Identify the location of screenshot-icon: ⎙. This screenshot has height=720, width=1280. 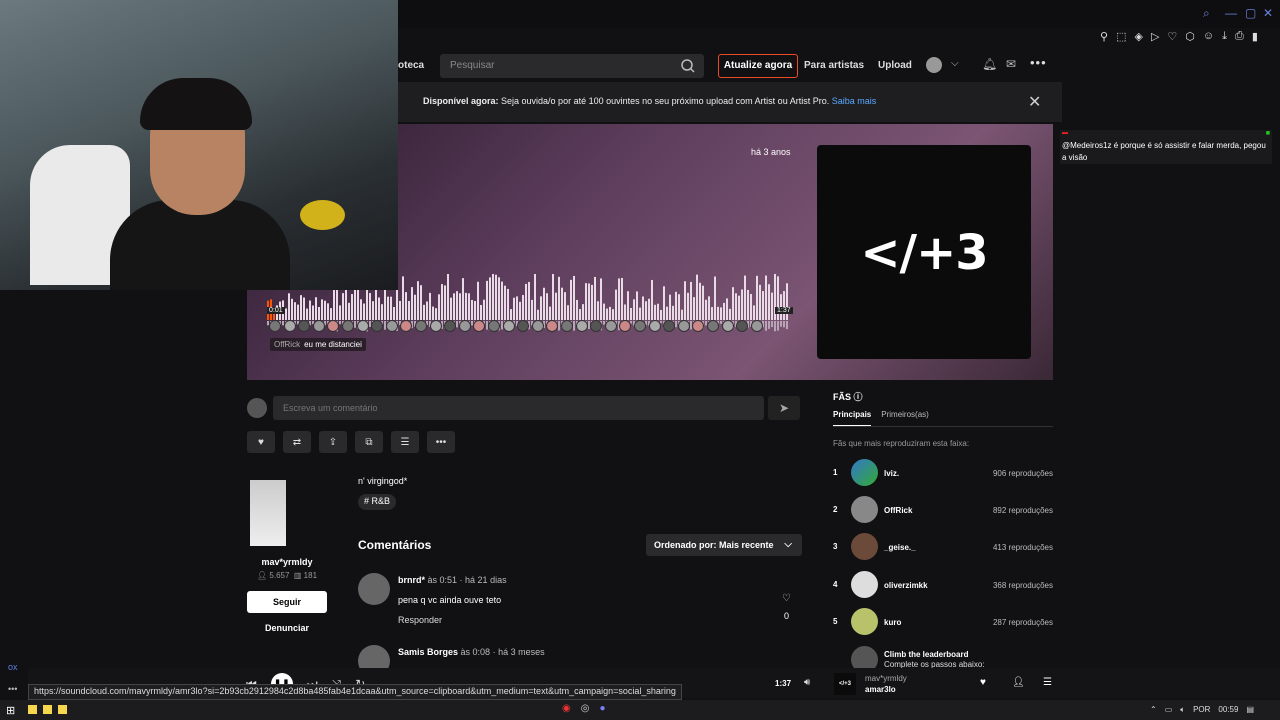
(1239, 39).